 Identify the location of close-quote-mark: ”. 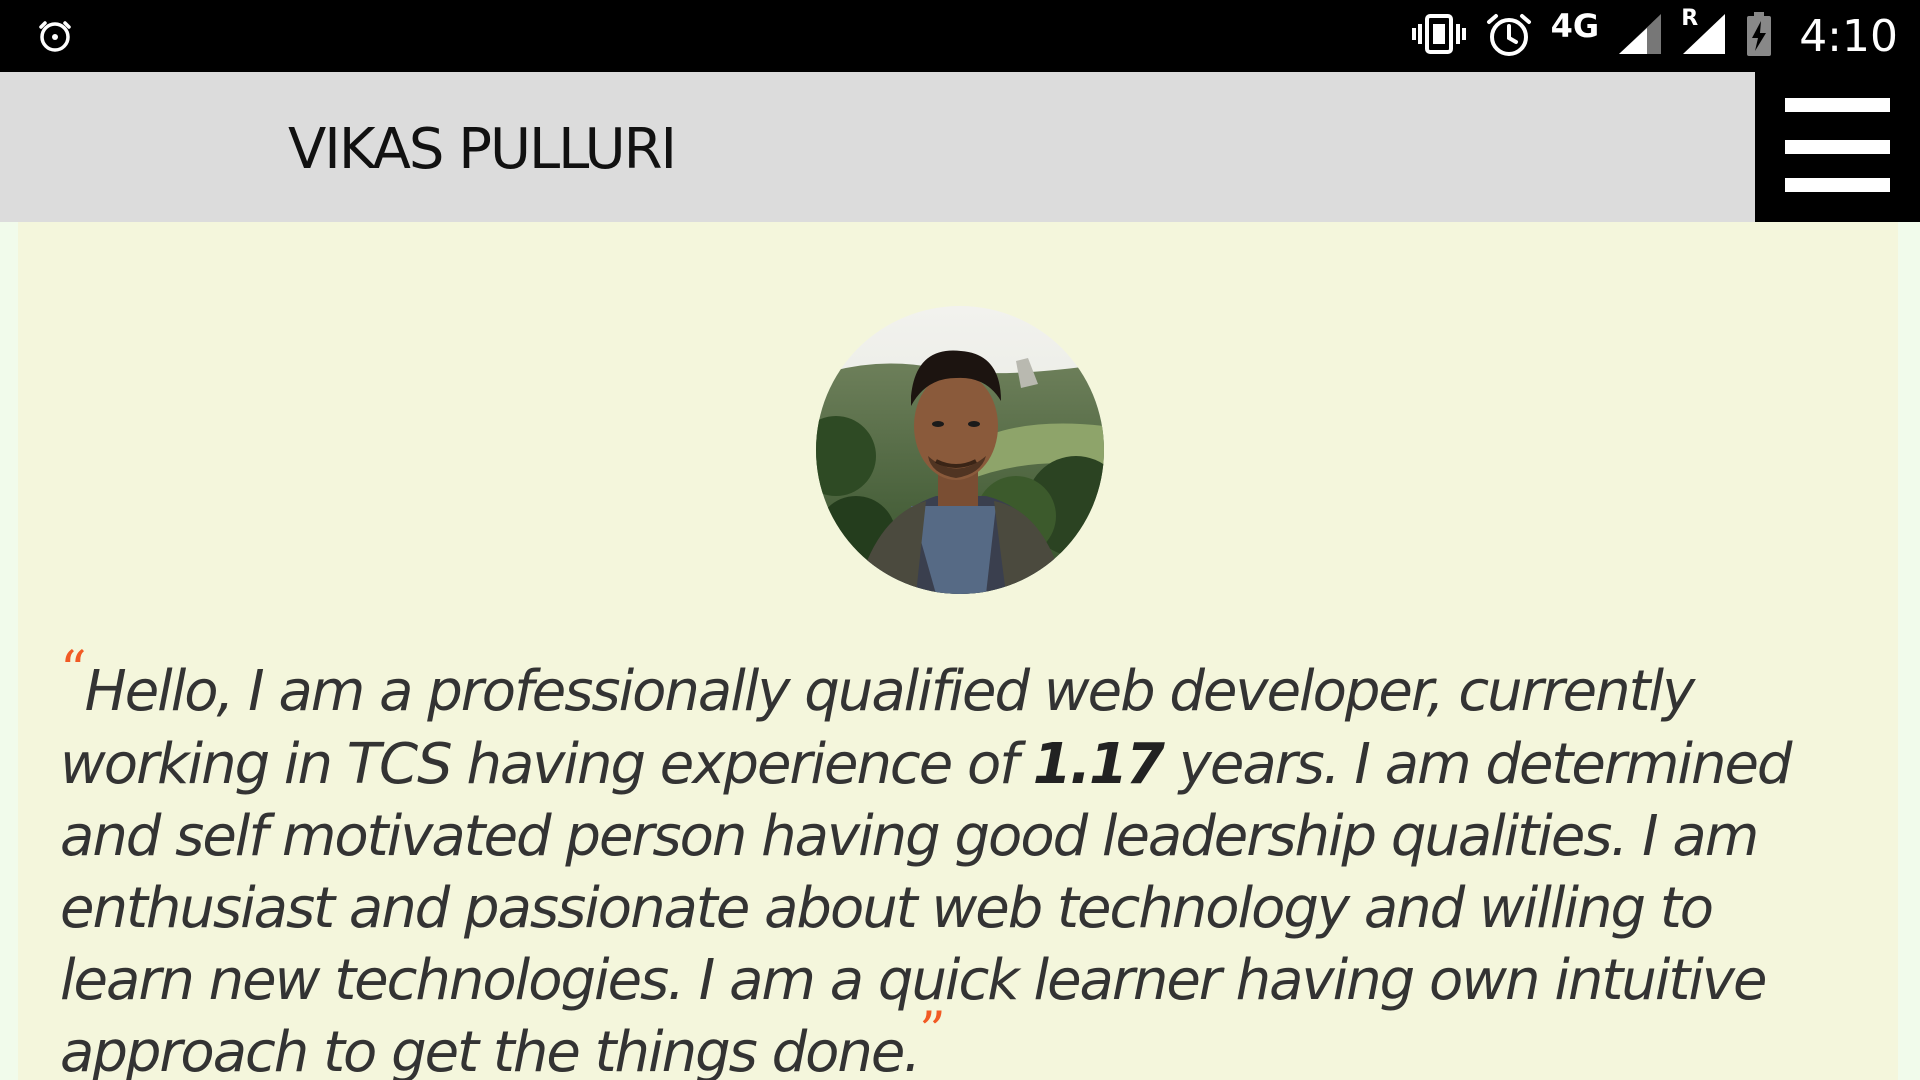
(932, 1032).